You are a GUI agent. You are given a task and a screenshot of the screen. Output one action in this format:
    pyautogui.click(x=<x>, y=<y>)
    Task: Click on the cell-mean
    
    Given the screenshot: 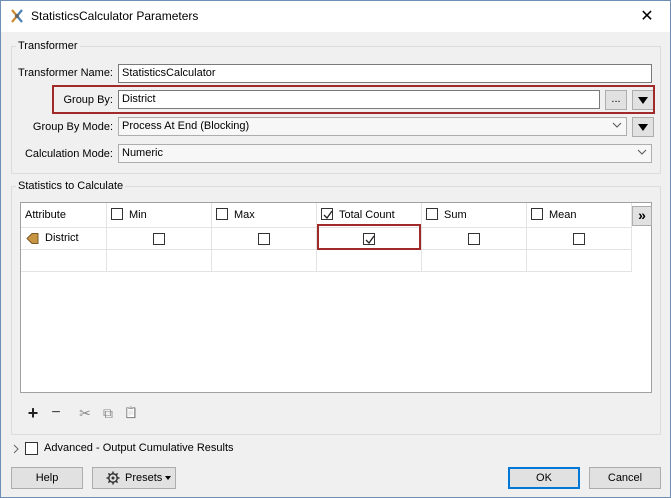 What is the action you would take?
    pyautogui.click(x=579, y=239)
    